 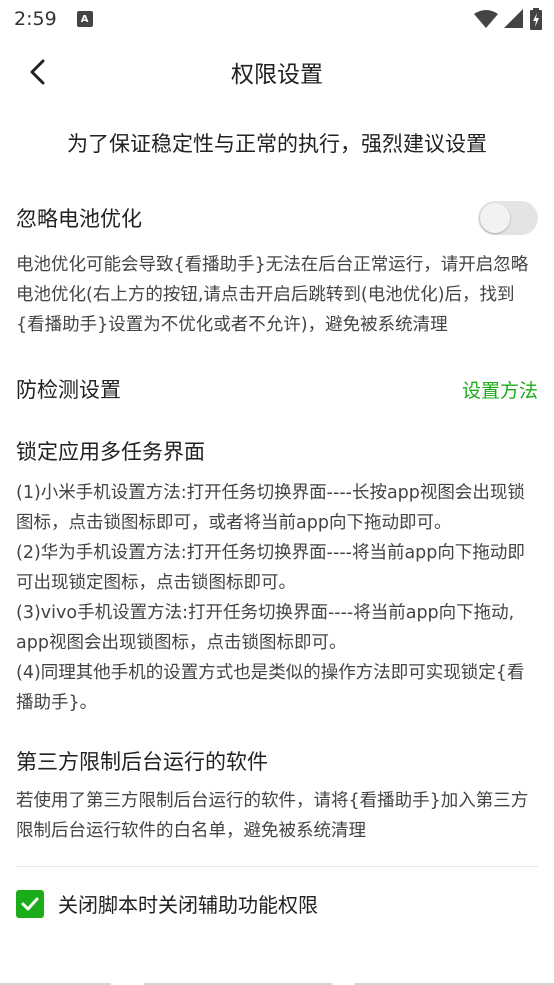 I want to click on back-button, so click(x=38, y=72).